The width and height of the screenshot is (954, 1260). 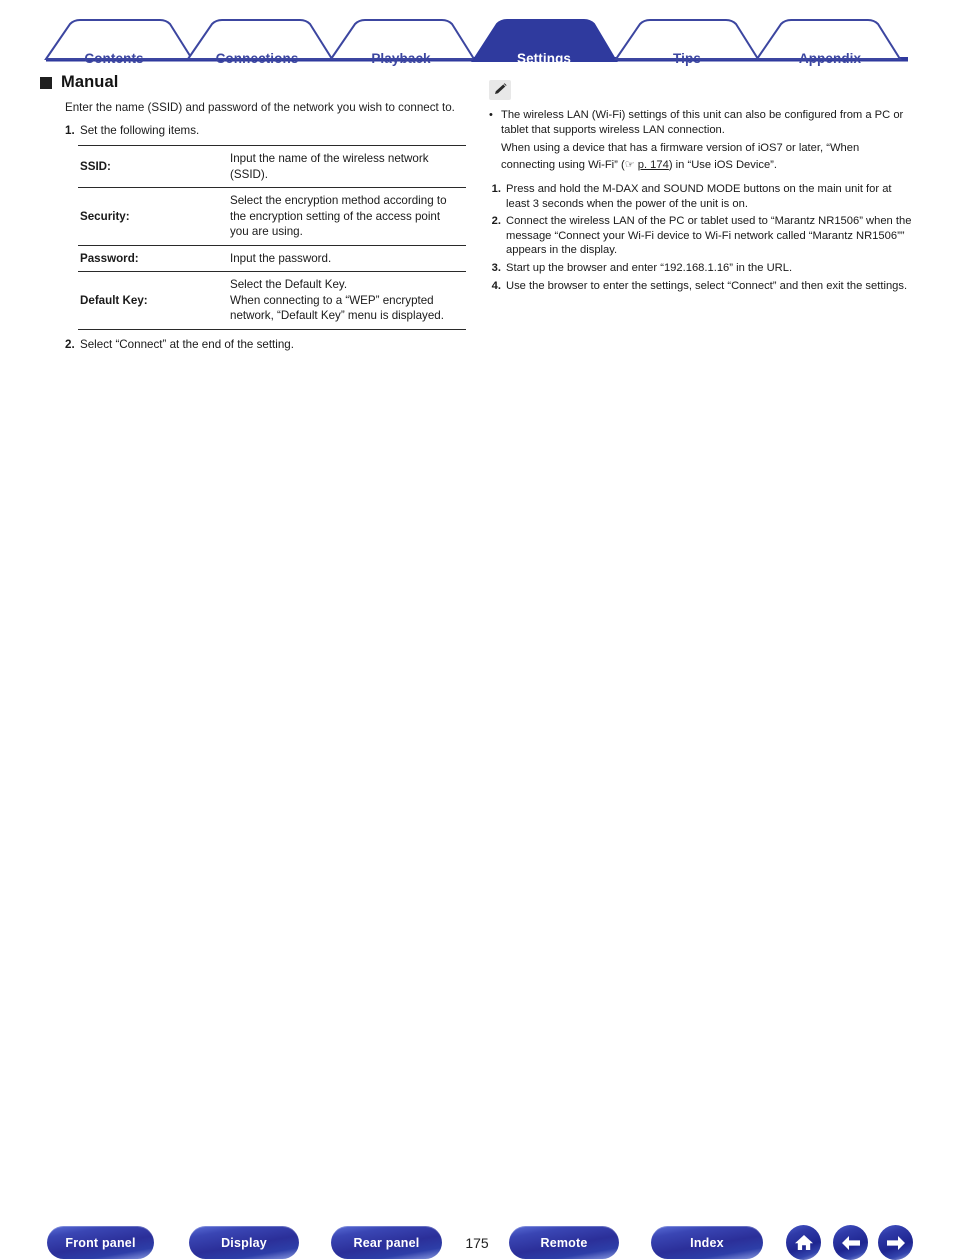 What do you see at coordinates (653, 165) in the screenshot?
I see `page-174-link: p. 174` at bounding box center [653, 165].